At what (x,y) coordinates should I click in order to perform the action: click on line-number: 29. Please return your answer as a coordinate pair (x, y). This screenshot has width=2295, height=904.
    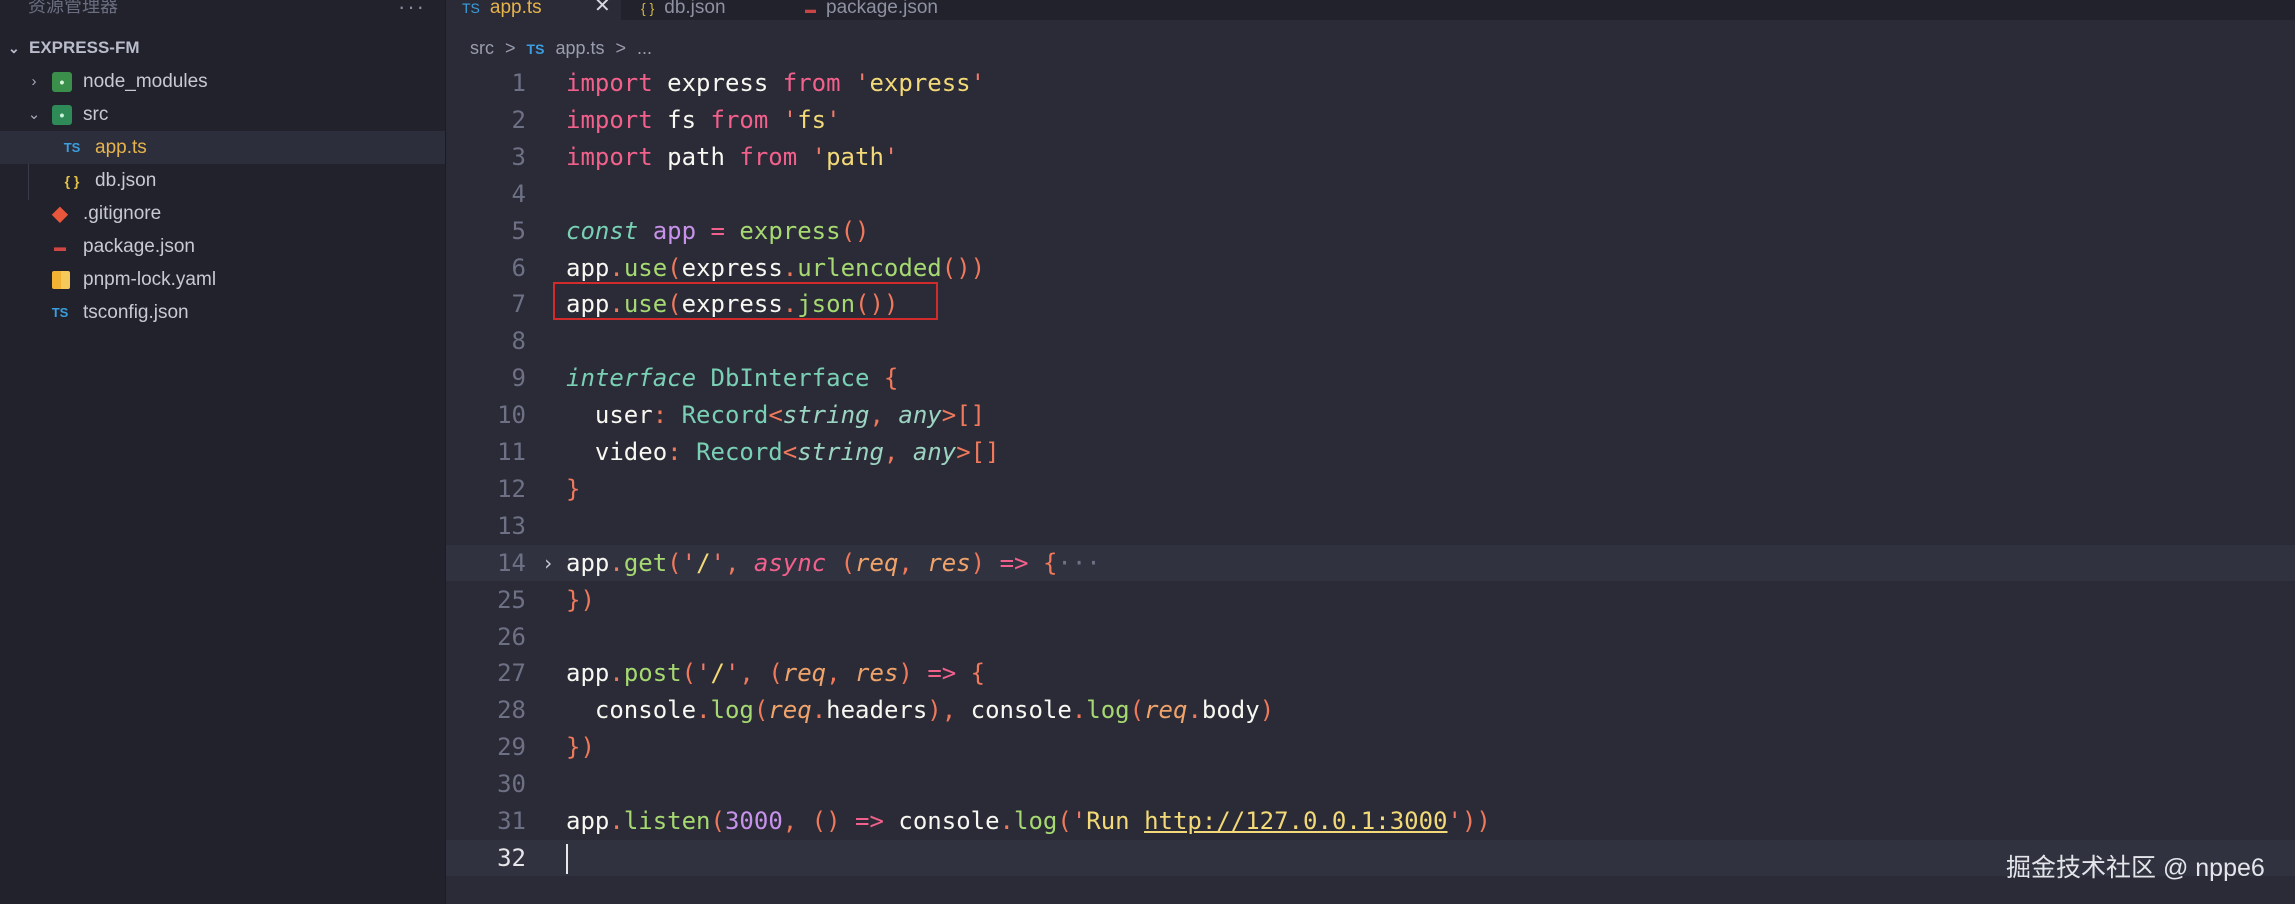
    Looking at the image, I should click on (511, 747).